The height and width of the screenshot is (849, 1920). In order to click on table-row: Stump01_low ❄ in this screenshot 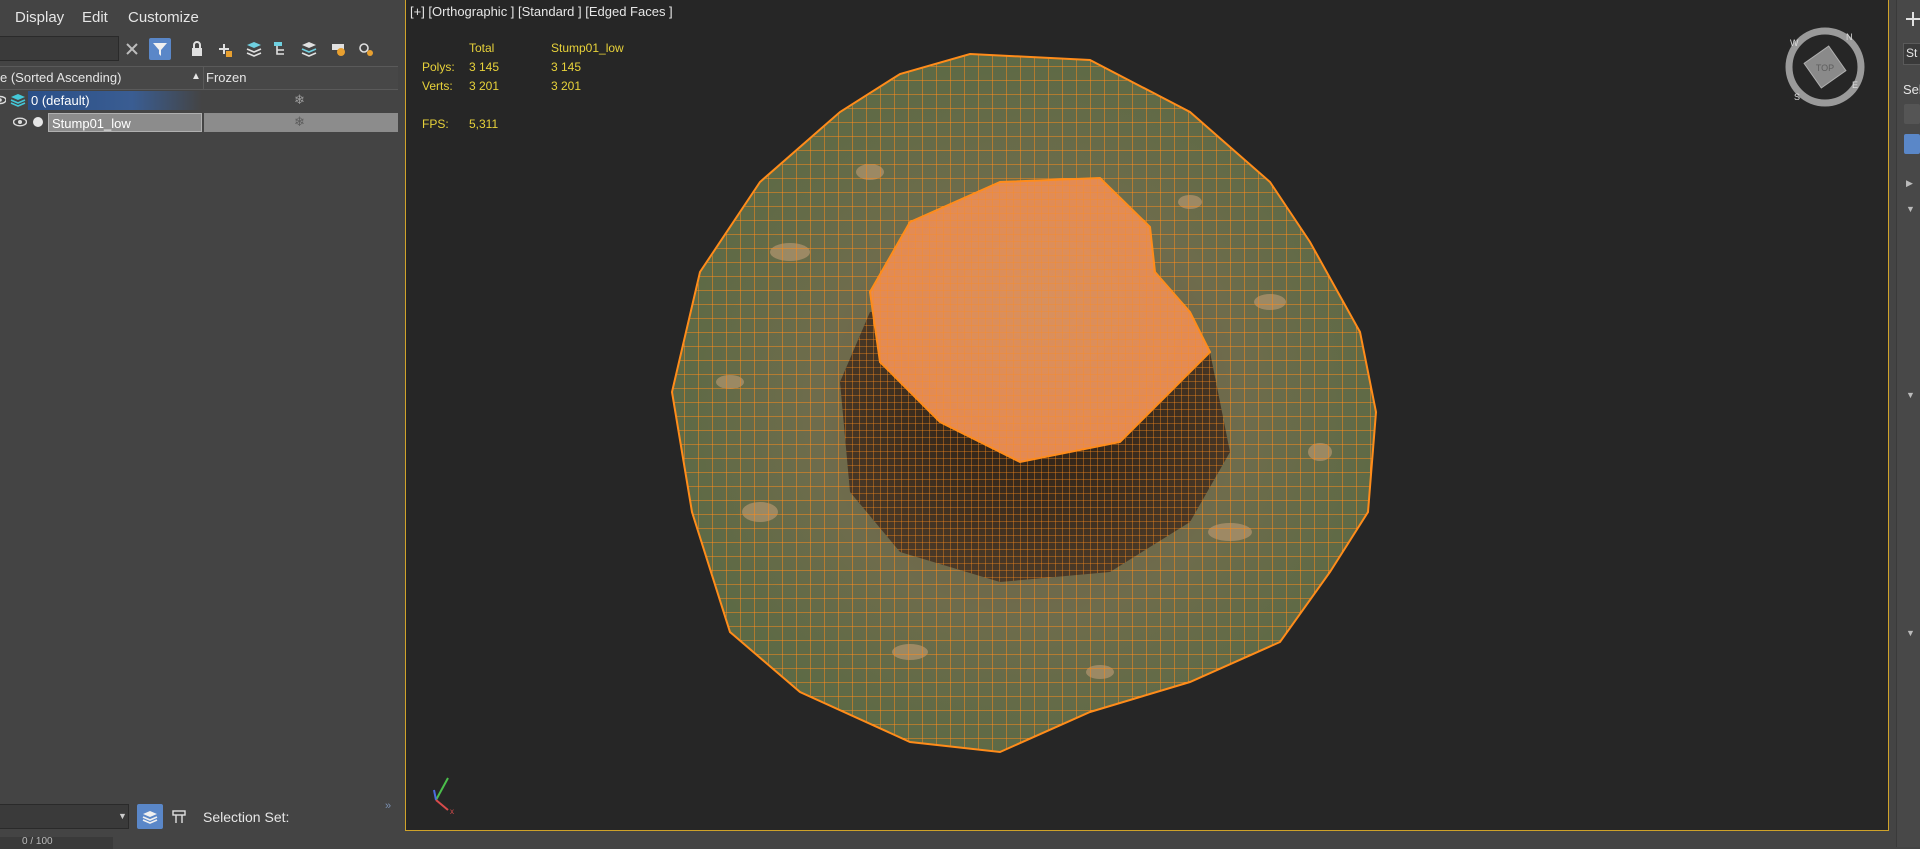, I will do `click(199, 122)`.